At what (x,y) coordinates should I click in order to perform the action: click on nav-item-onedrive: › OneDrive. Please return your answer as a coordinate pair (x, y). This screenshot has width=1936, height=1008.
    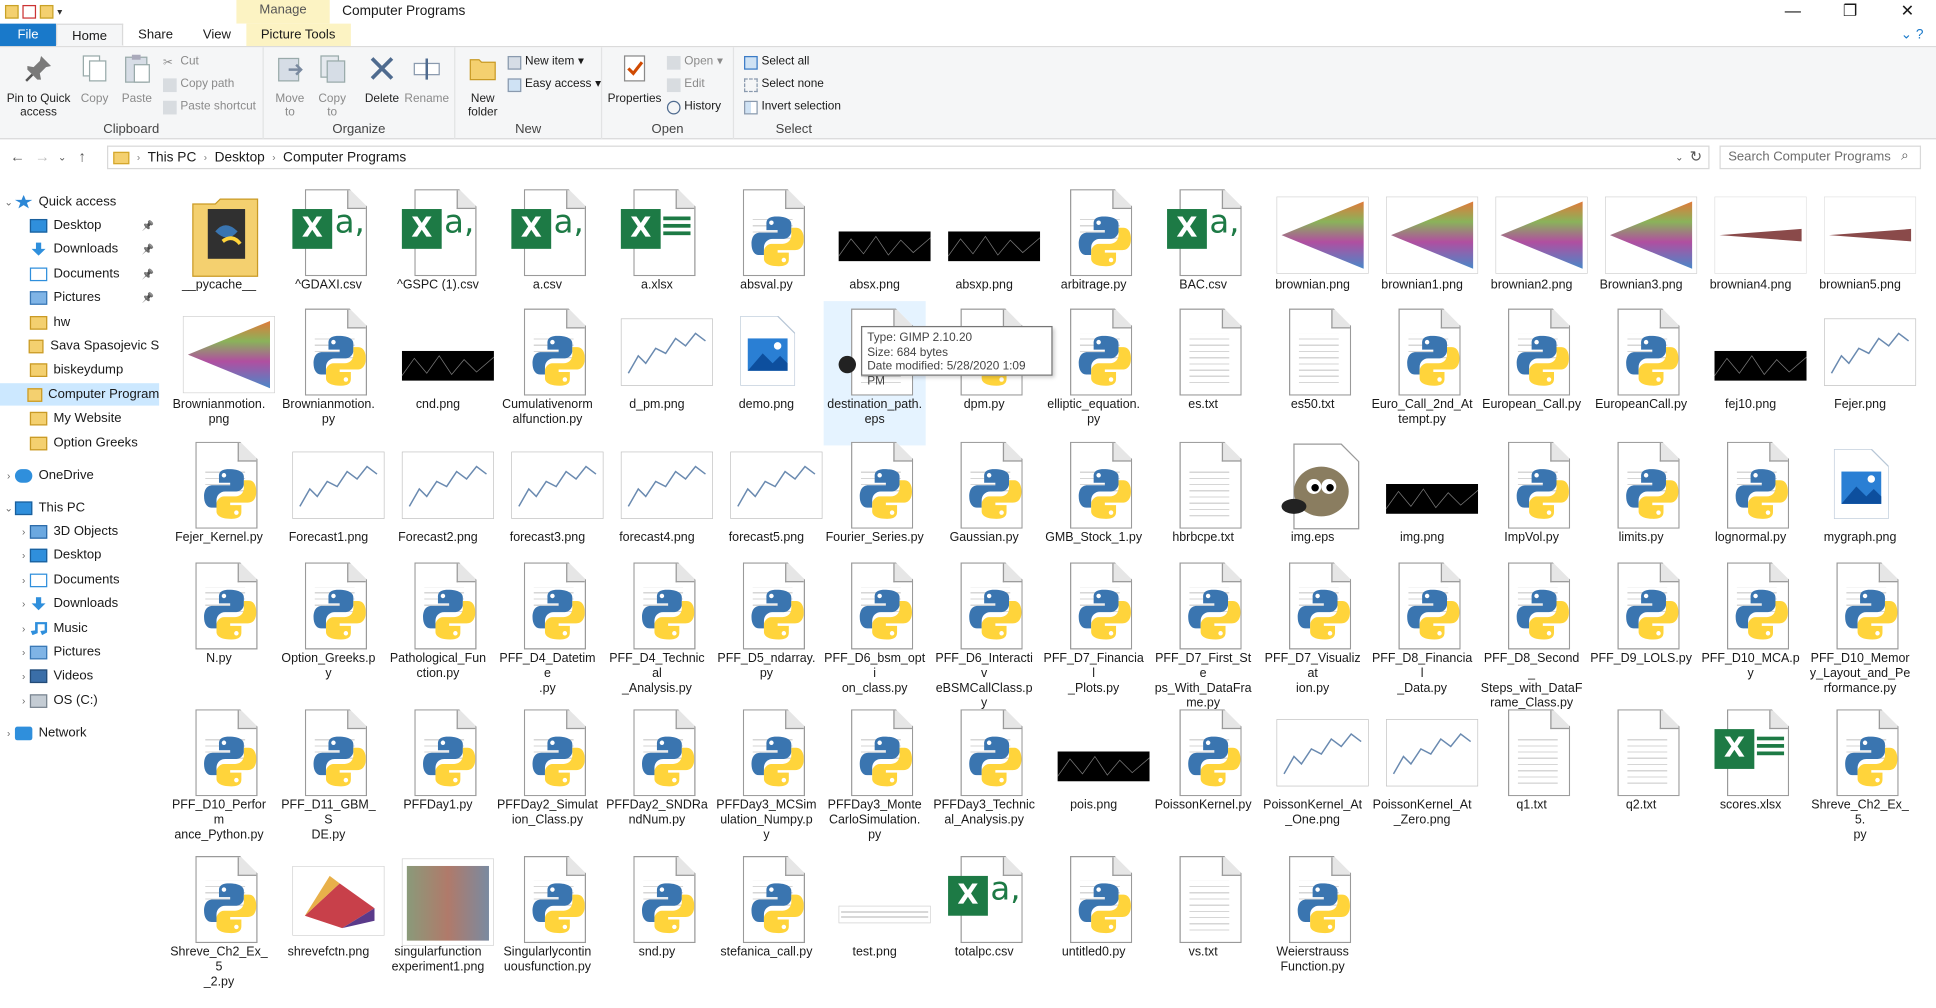
    Looking at the image, I should click on (79, 475).